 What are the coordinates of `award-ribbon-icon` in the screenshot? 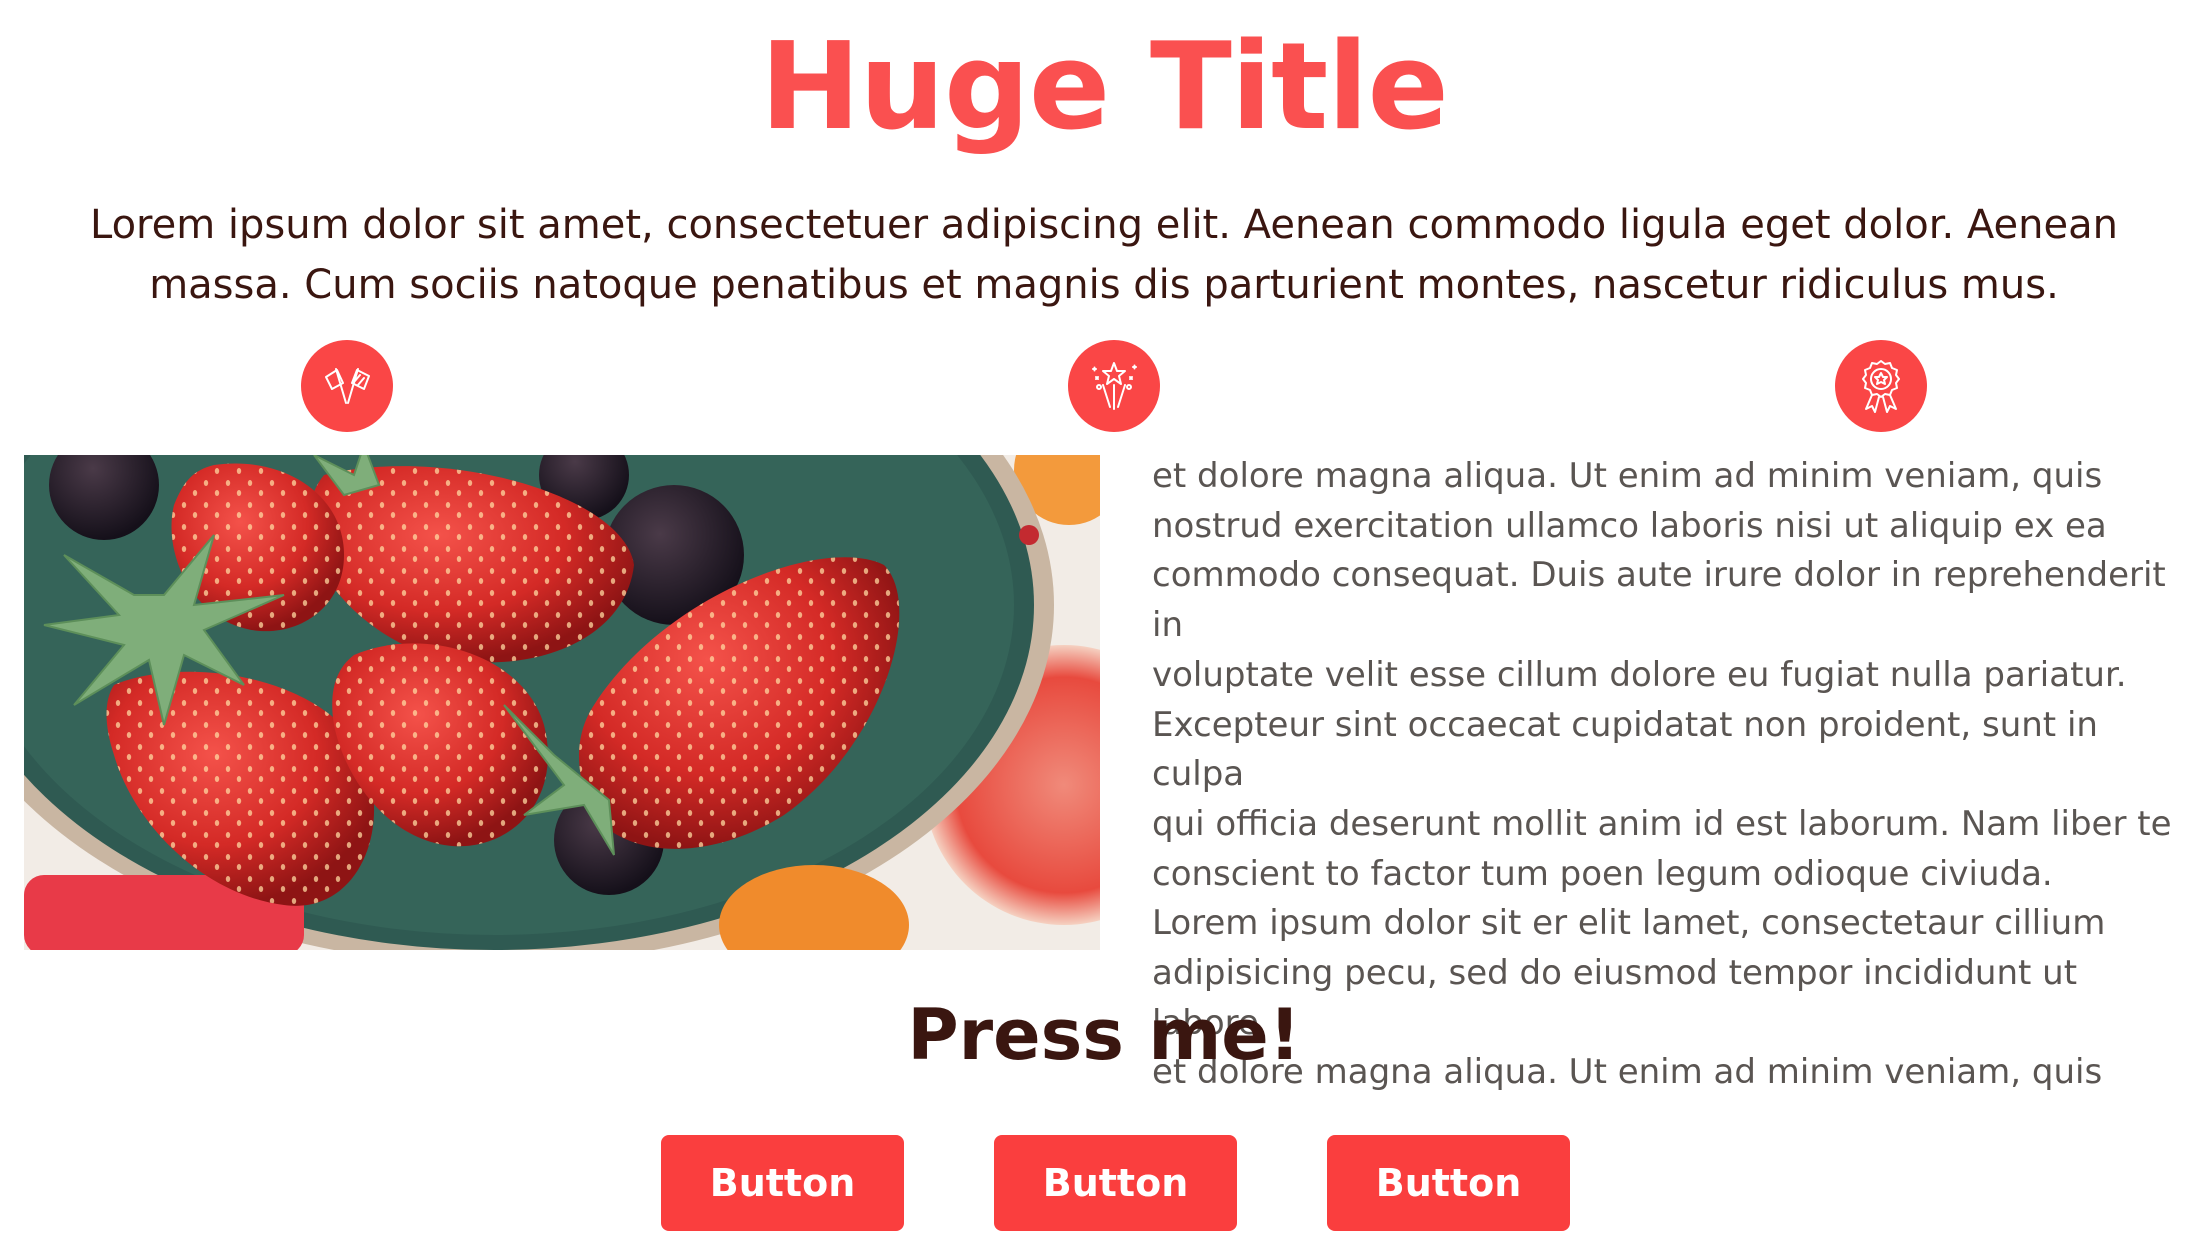 It's located at (1881, 386).